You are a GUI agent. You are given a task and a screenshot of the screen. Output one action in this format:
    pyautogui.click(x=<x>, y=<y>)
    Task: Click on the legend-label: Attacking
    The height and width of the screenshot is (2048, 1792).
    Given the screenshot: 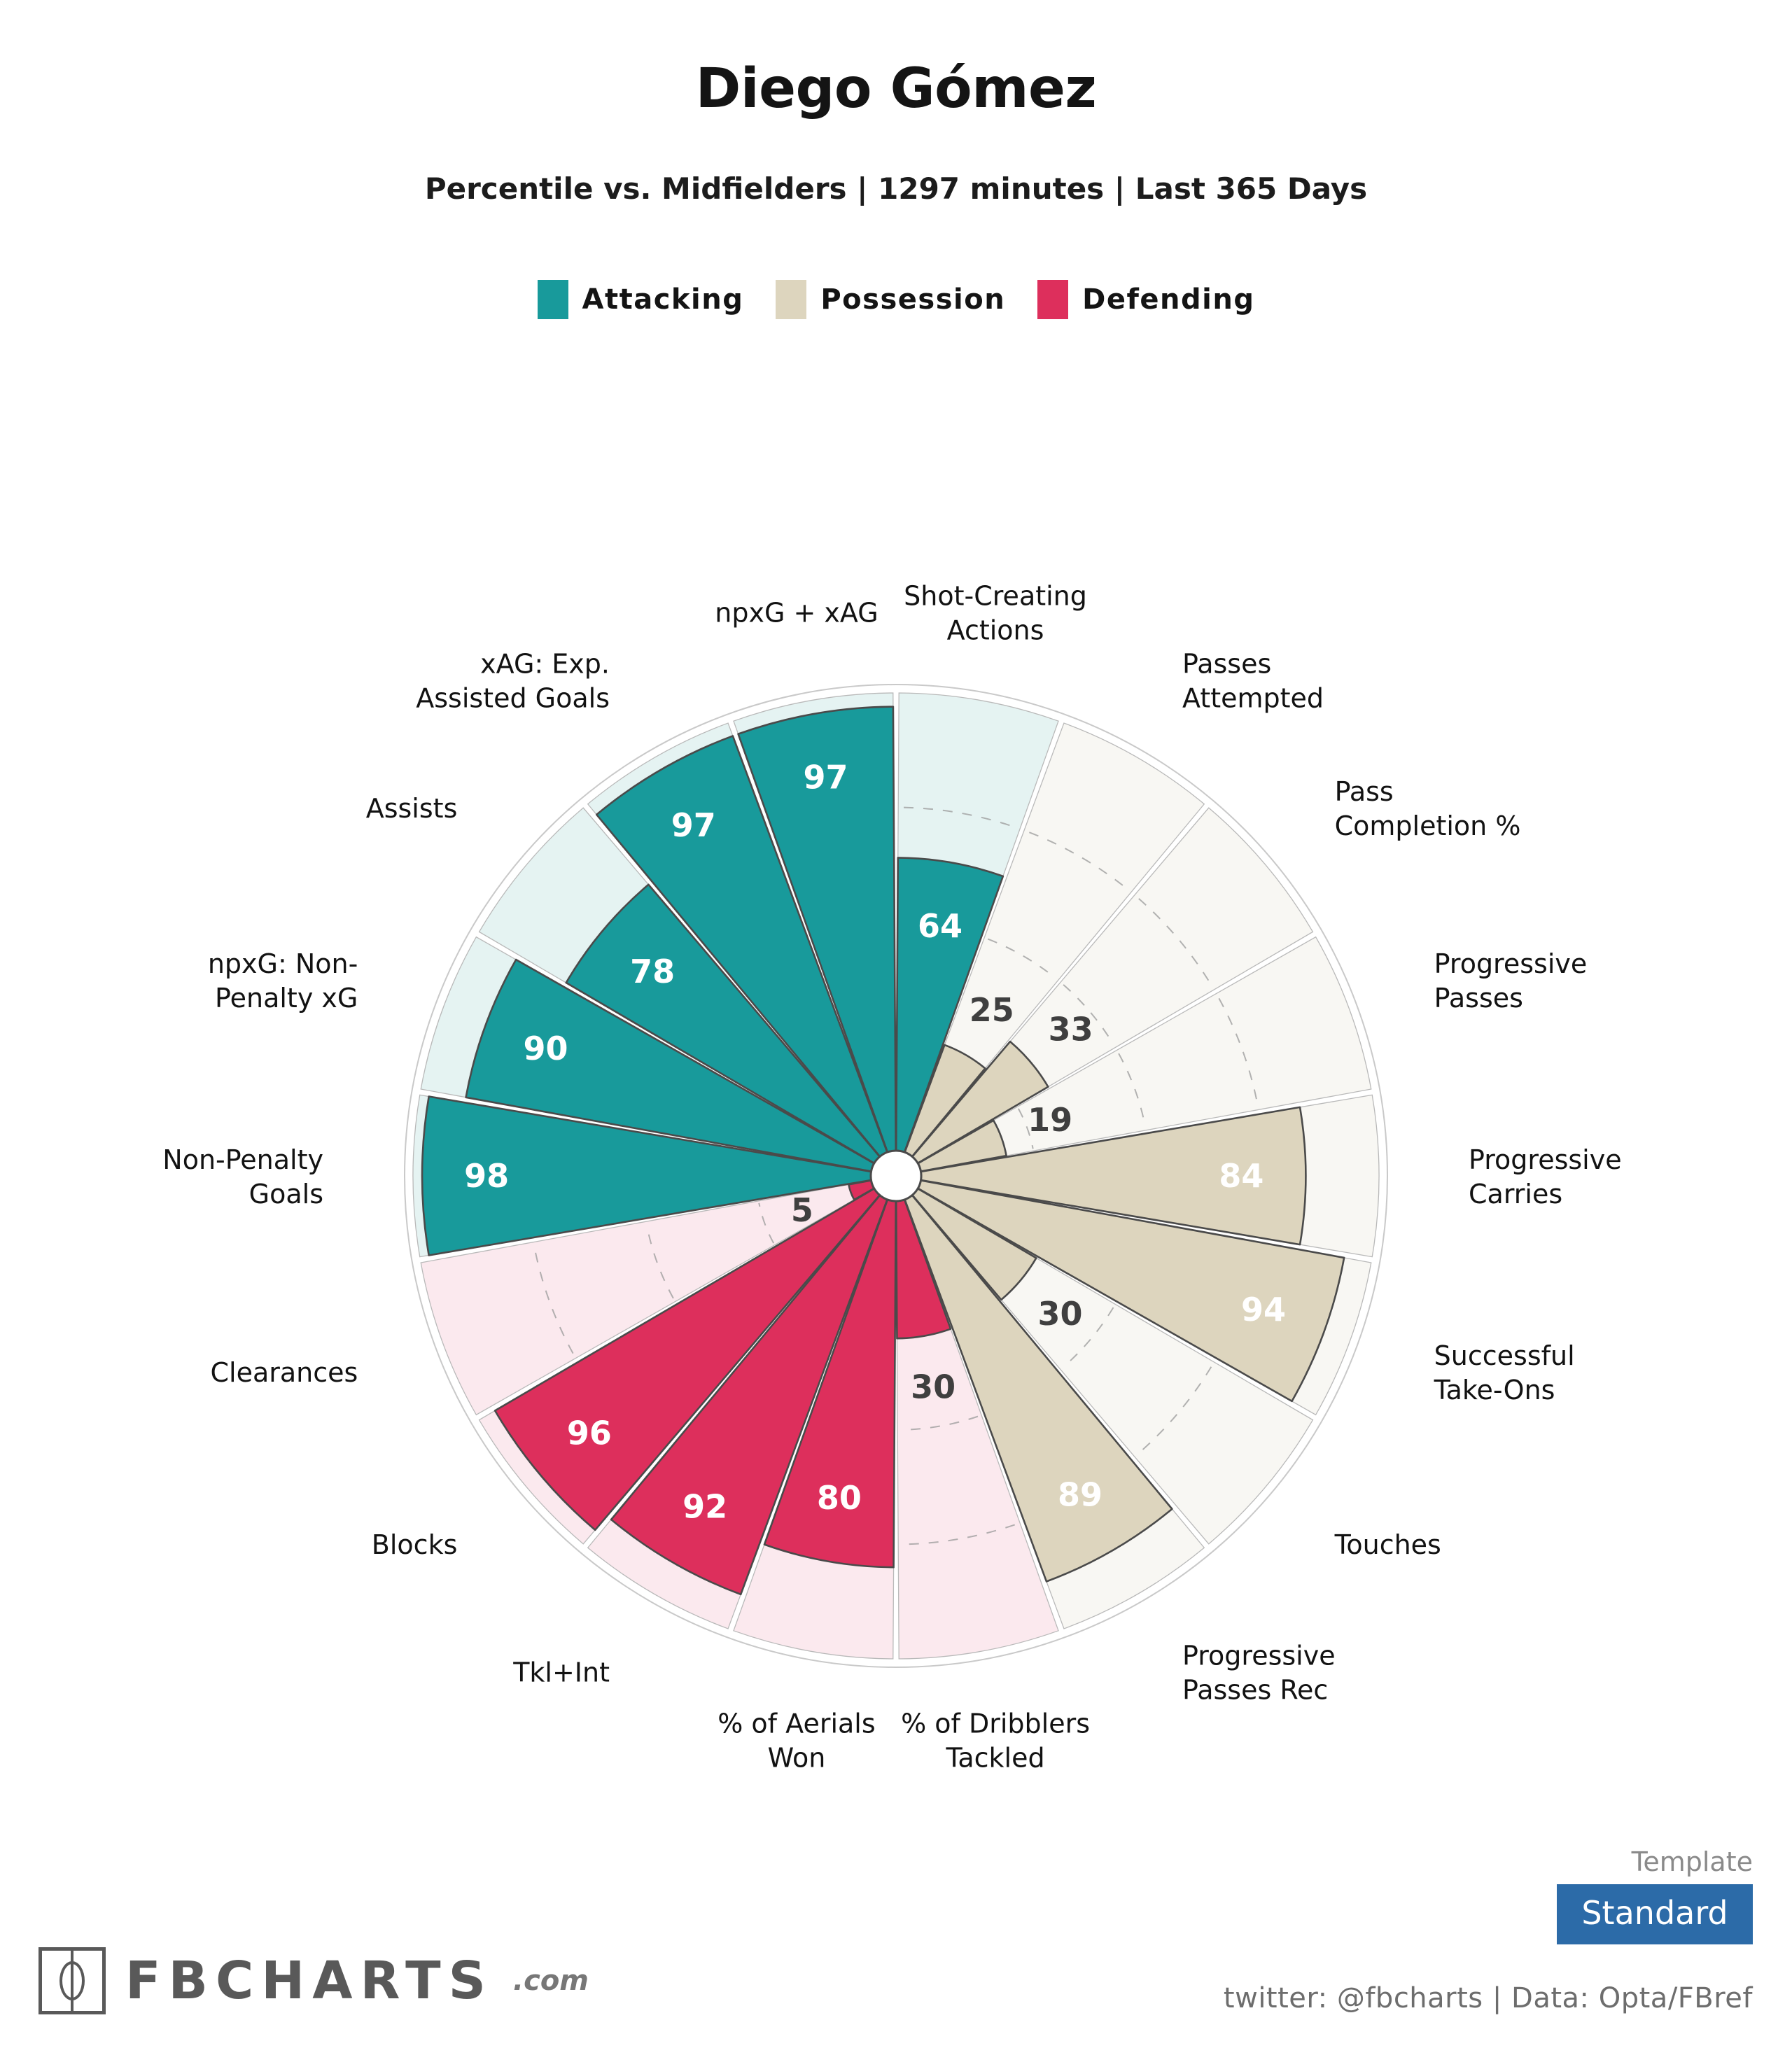 What is the action you would take?
    pyautogui.click(x=663, y=299)
    